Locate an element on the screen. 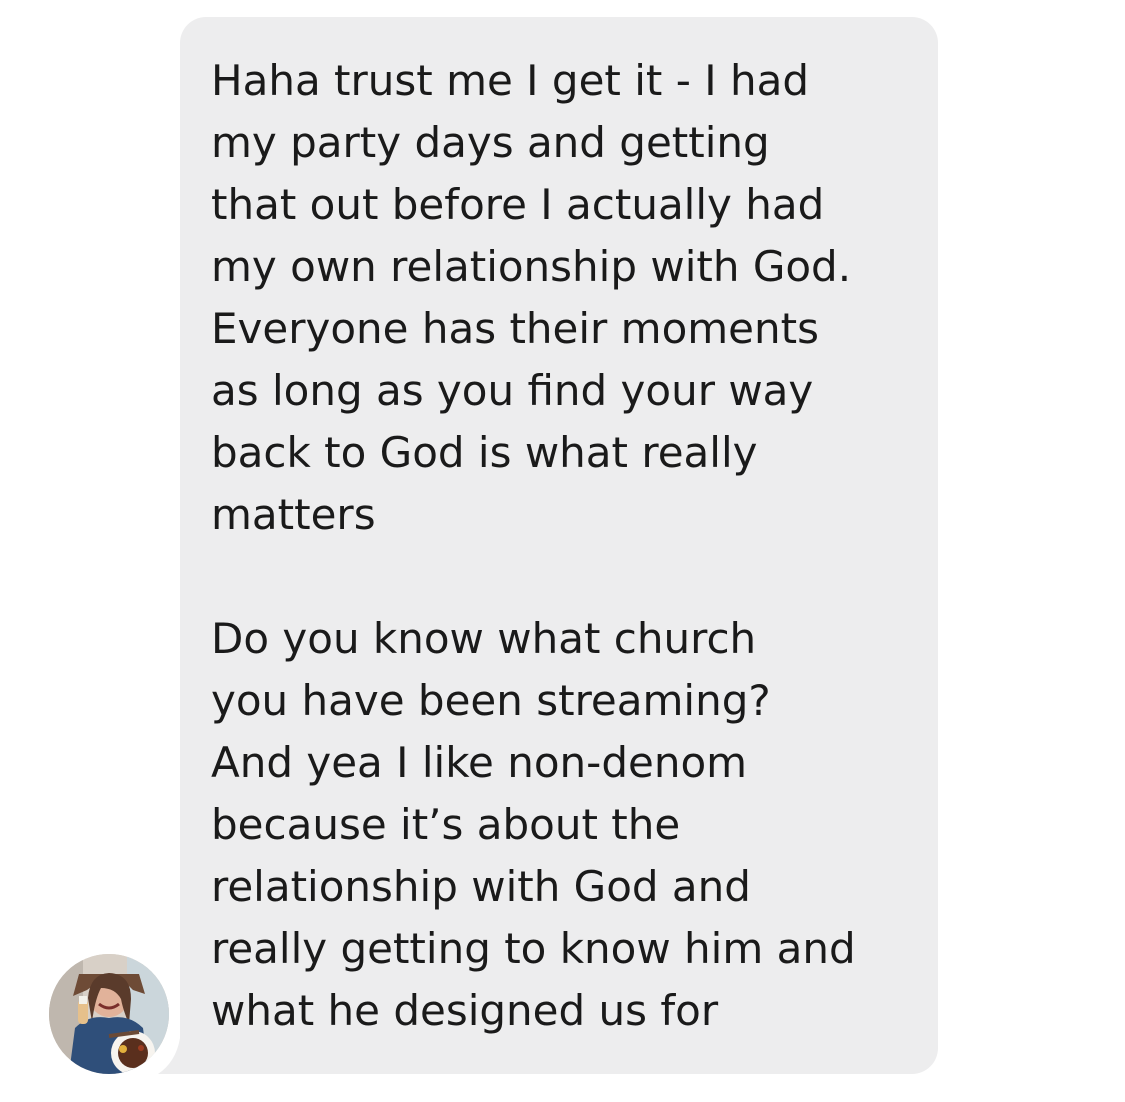  sender-avatar is located at coordinates (109, 1014).